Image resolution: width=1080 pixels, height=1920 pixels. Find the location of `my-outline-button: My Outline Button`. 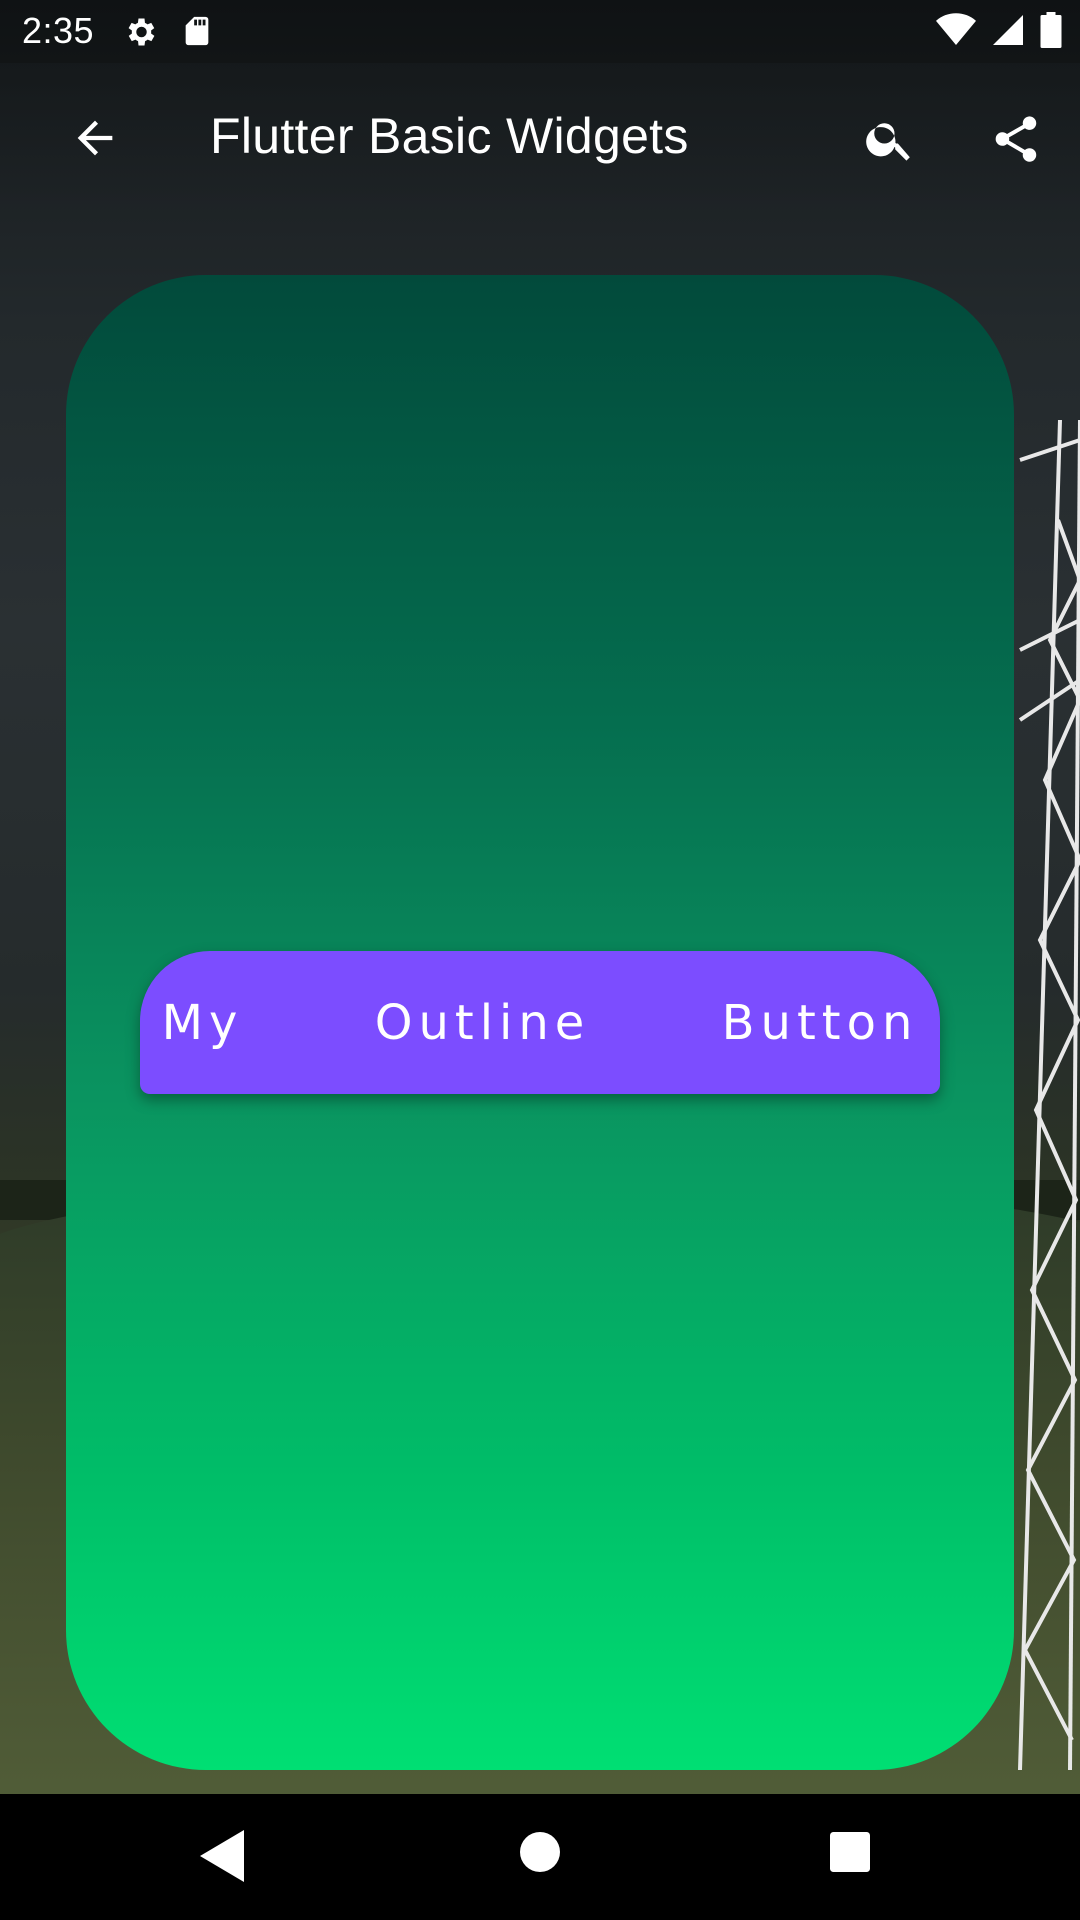

my-outline-button: My Outline Button is located at coordinates (540, 1022).